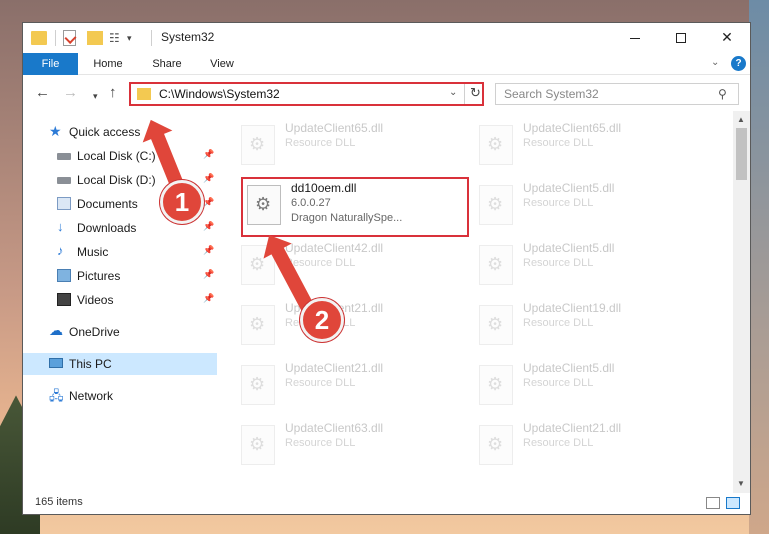 Image resolution: width=769 pixels, height=534 pixels. I want to click on annotation-step-2: 2, so click(322, 320).